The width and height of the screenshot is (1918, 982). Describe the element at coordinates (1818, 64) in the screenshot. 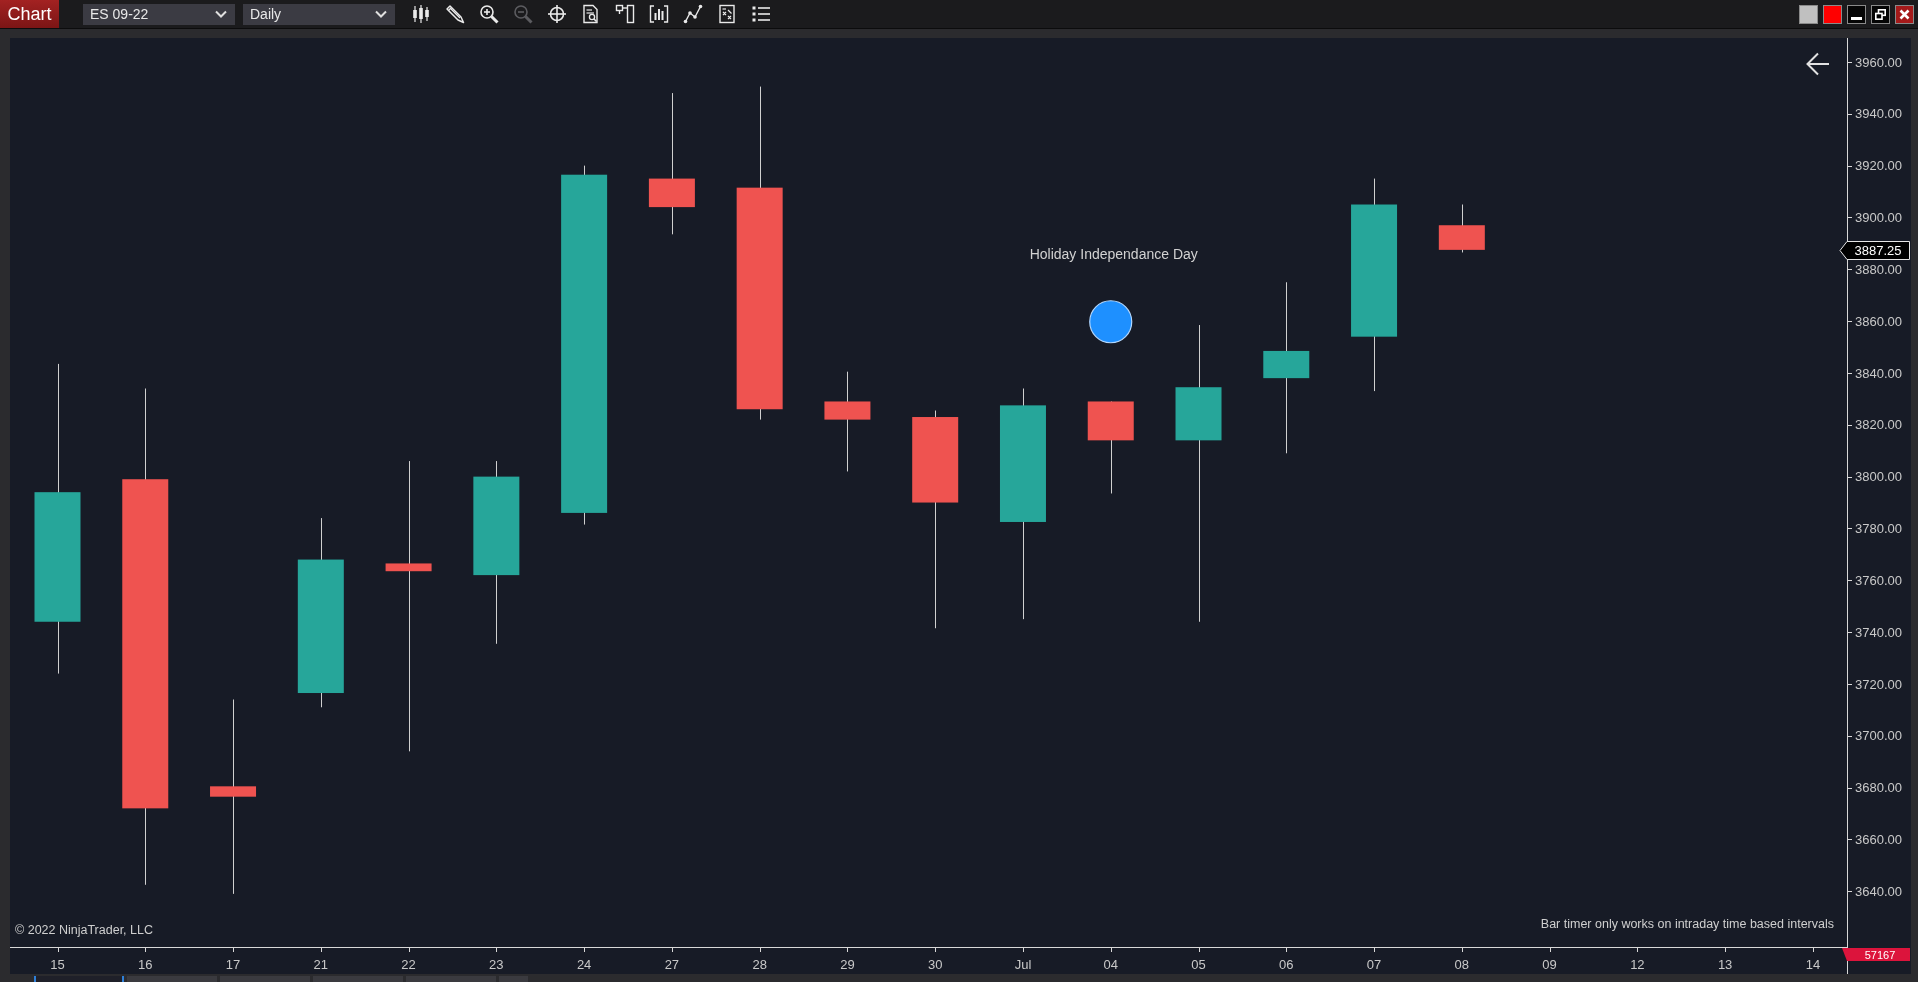

I see `left-arrow-icon` at that location.